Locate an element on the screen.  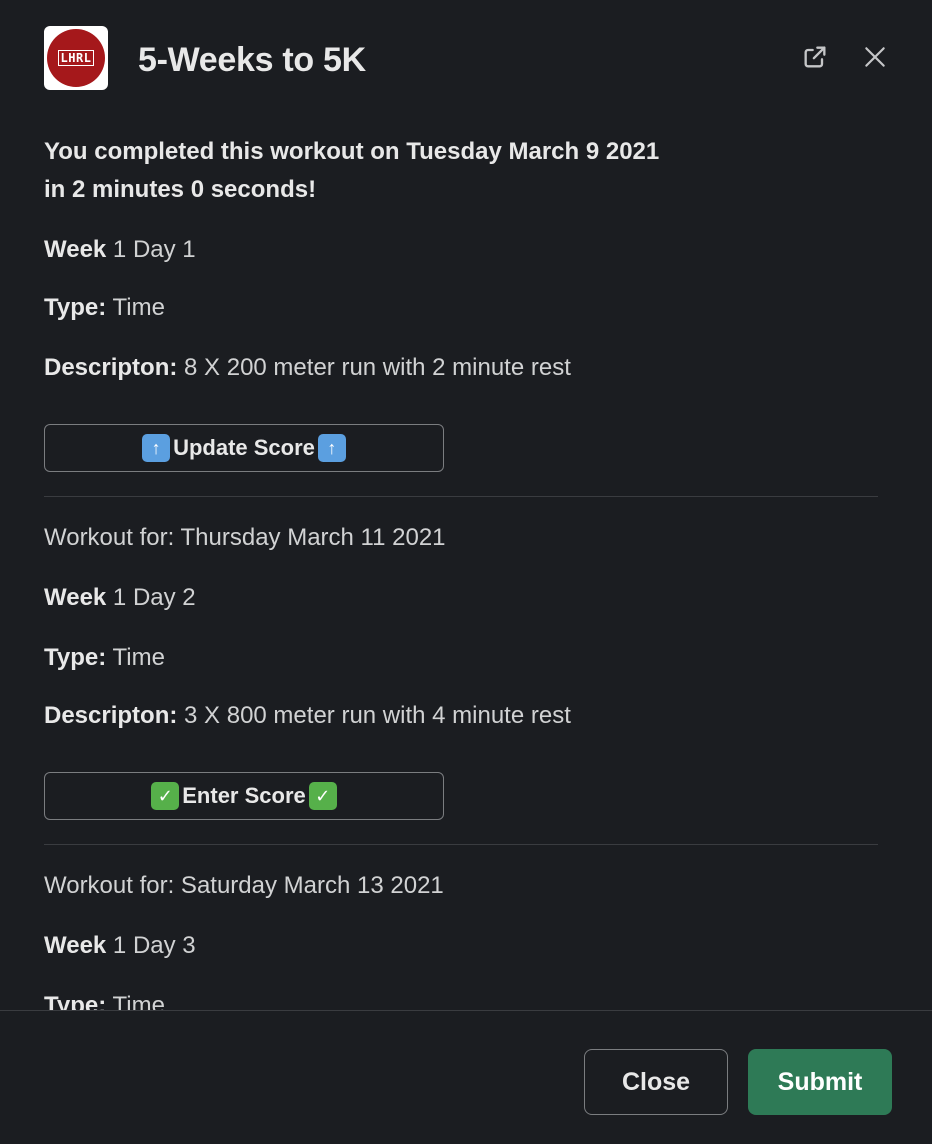
workout-1-week: Week 1 Day 1 is located at coordinates (120, 250).